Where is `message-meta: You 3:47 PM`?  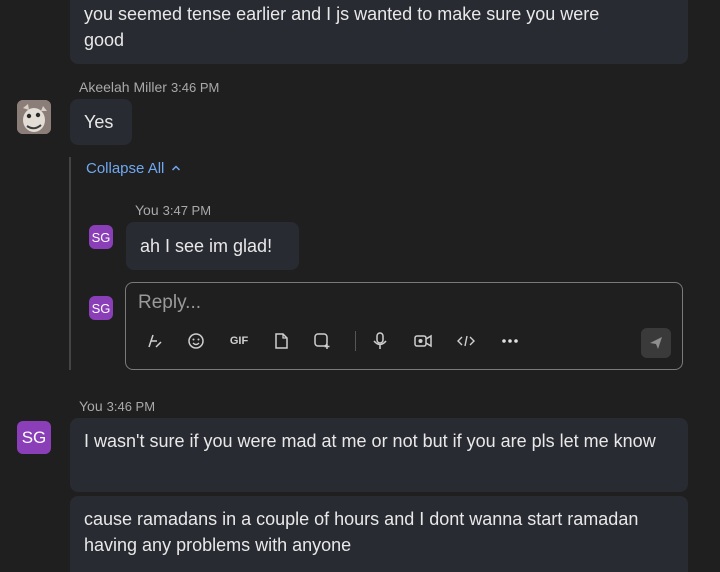 message-meta: You 3:47 PM is located at coordinates (173, 210).